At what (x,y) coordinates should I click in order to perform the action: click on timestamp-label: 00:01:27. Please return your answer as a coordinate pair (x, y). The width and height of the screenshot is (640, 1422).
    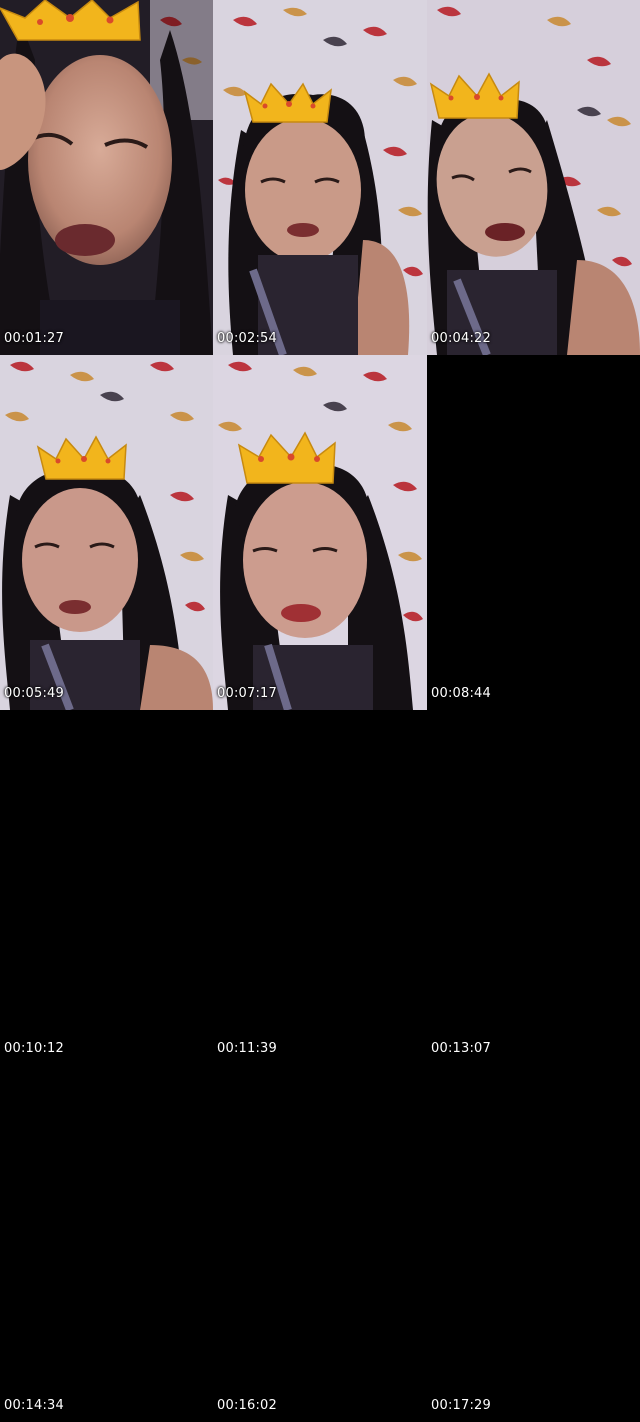
    Looking at the image, I should click on (34, 338).